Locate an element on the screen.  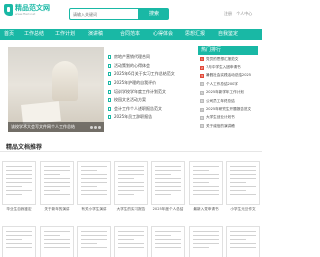
ranking-item: 9 关于诚信的演讲稿 is located at coordinates (228, 126).